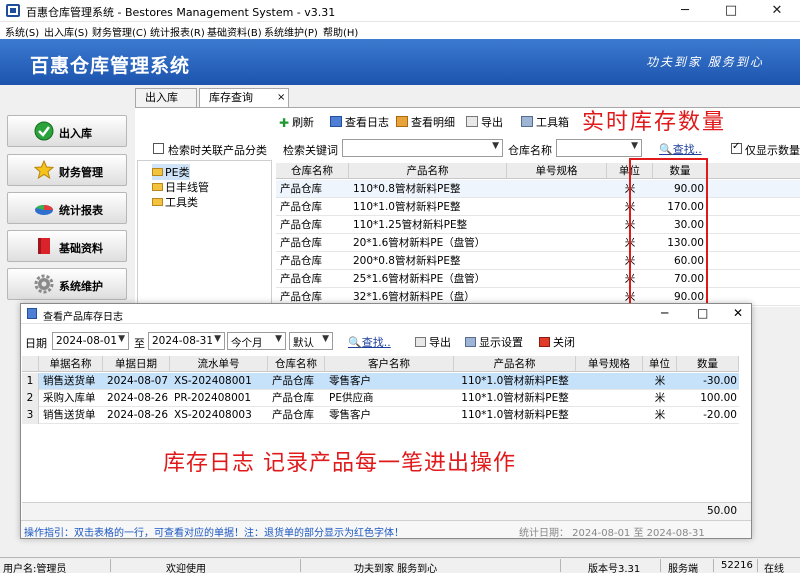 This screenshot has width=800, height=573. I want to click on view-detail-button: 查看明细, so click(425, 122).